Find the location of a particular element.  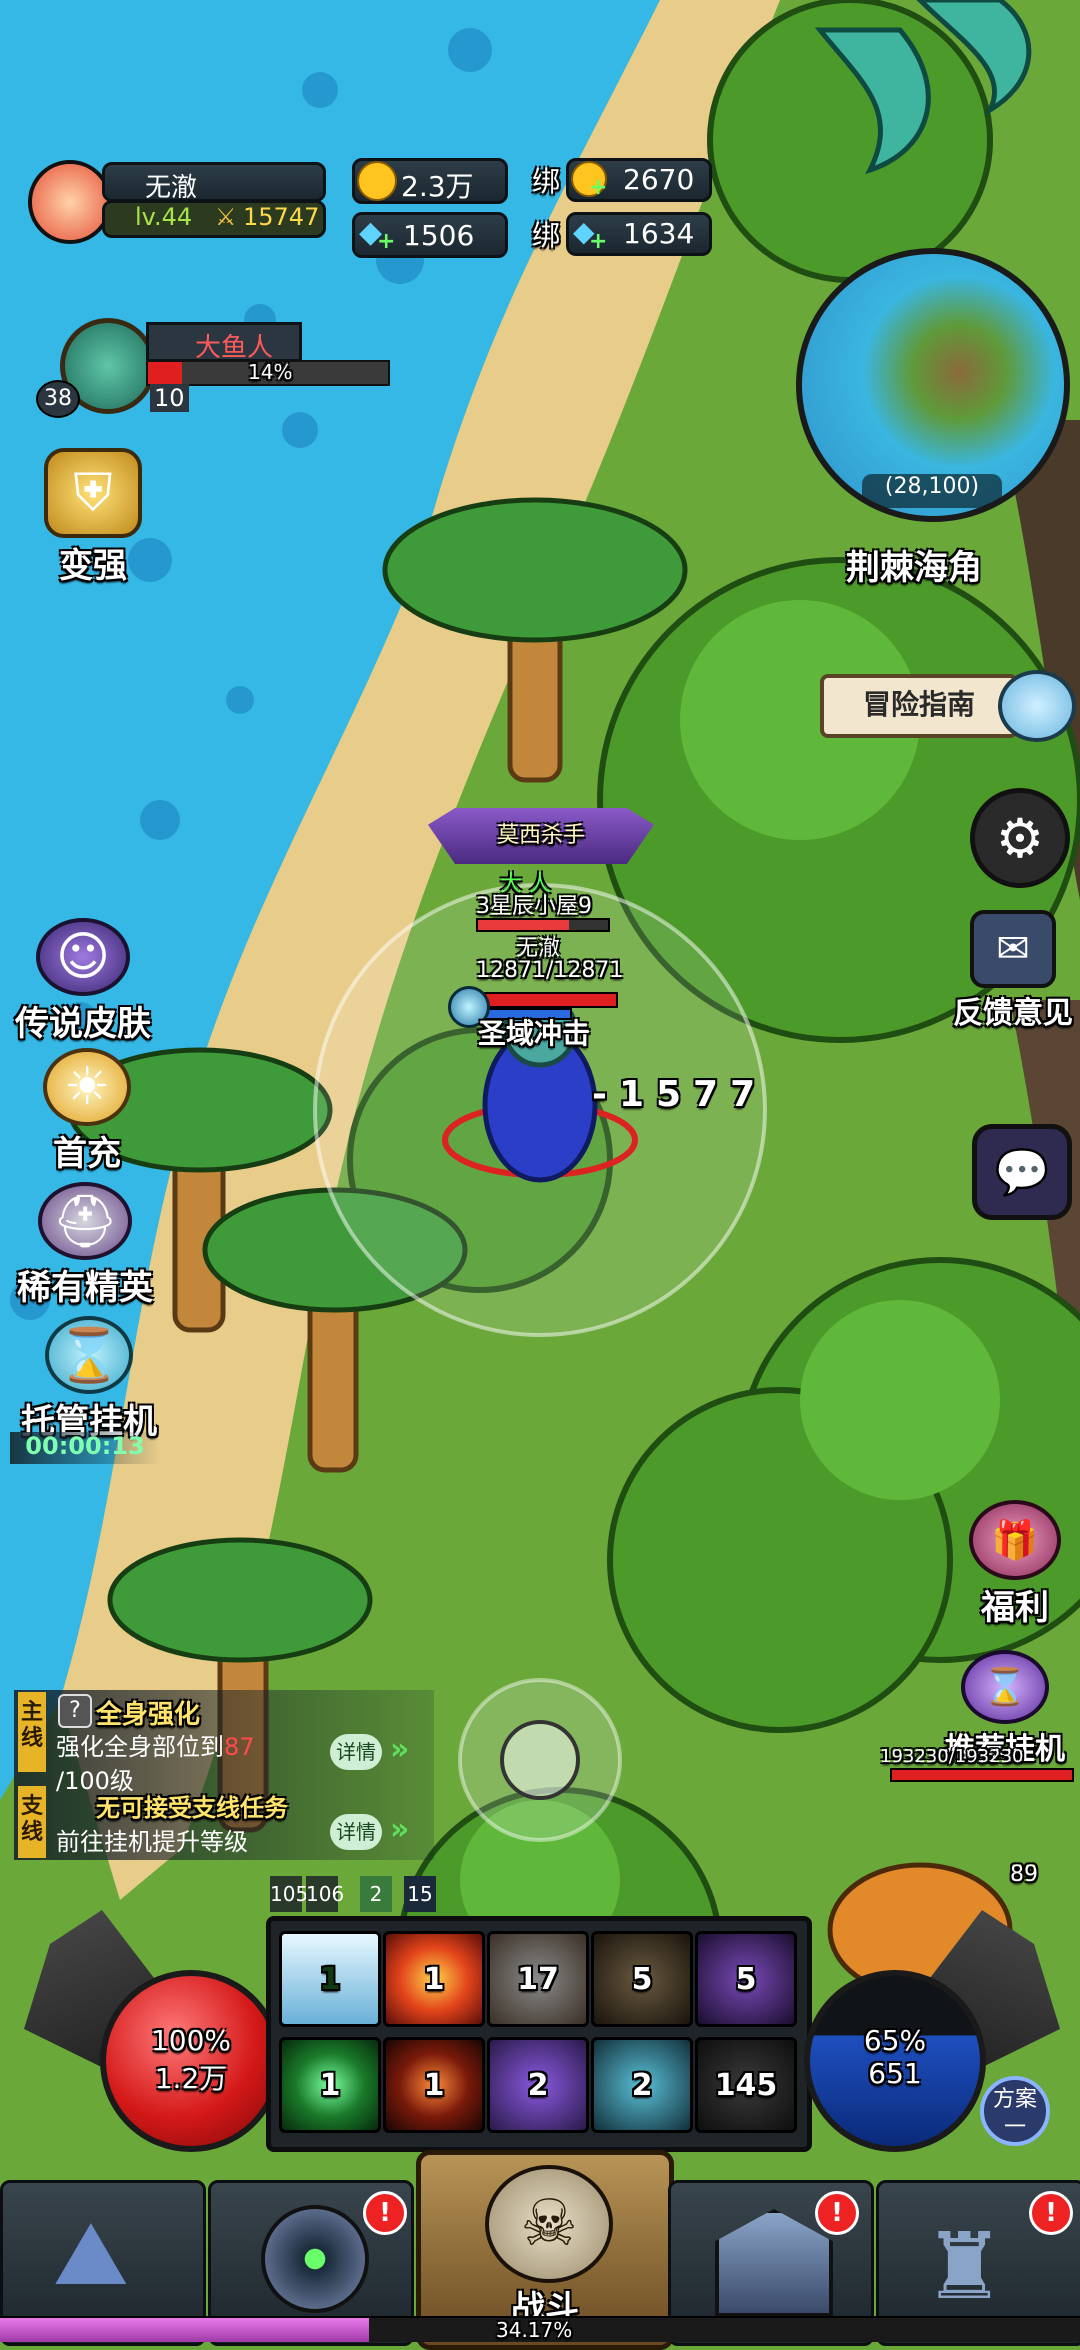

feedback-button: ✉ 反馈意见 is located at coordinates (1013, 970).